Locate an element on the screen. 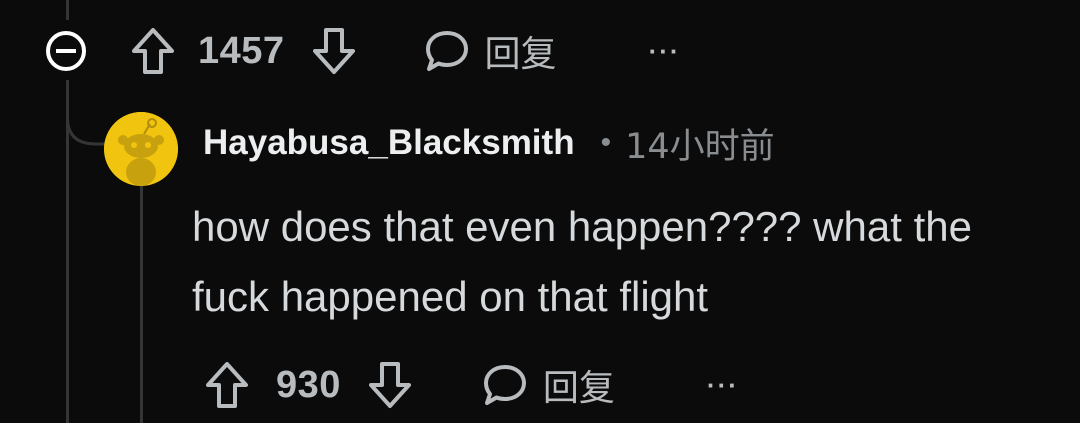 This screenshot has width=1080, height=423. username-link: Hayabusa_Blacksmith is located at coordinates (389, 143).